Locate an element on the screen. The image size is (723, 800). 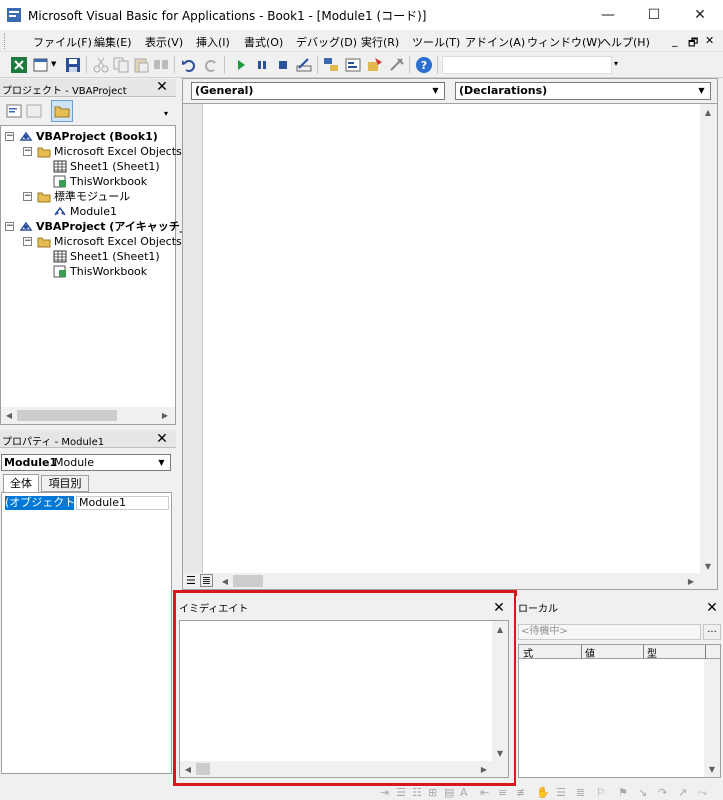
run-to-cursor-icon: ⤳ is located at coordinates (704, 792).